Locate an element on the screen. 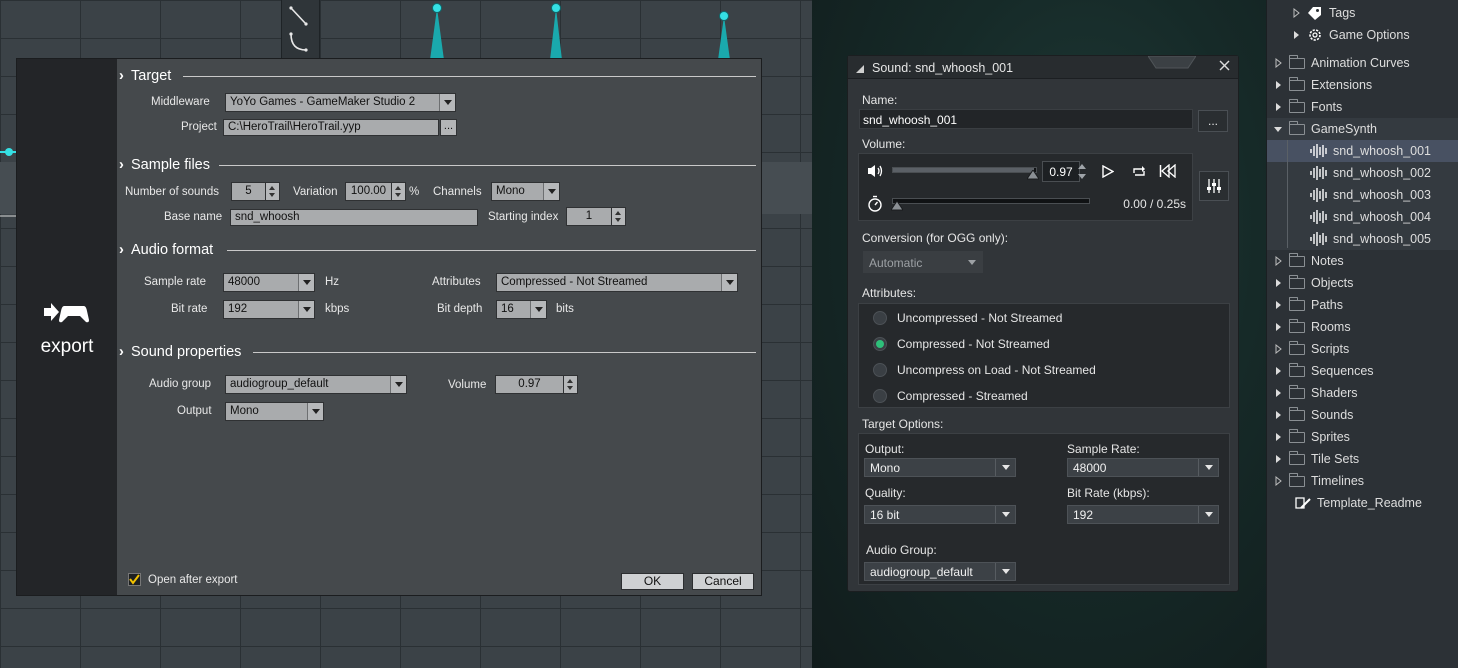  asset-tree-item-snd-whoosh-003: snd_whoosh_003 is located at coordinates (1362, 195).